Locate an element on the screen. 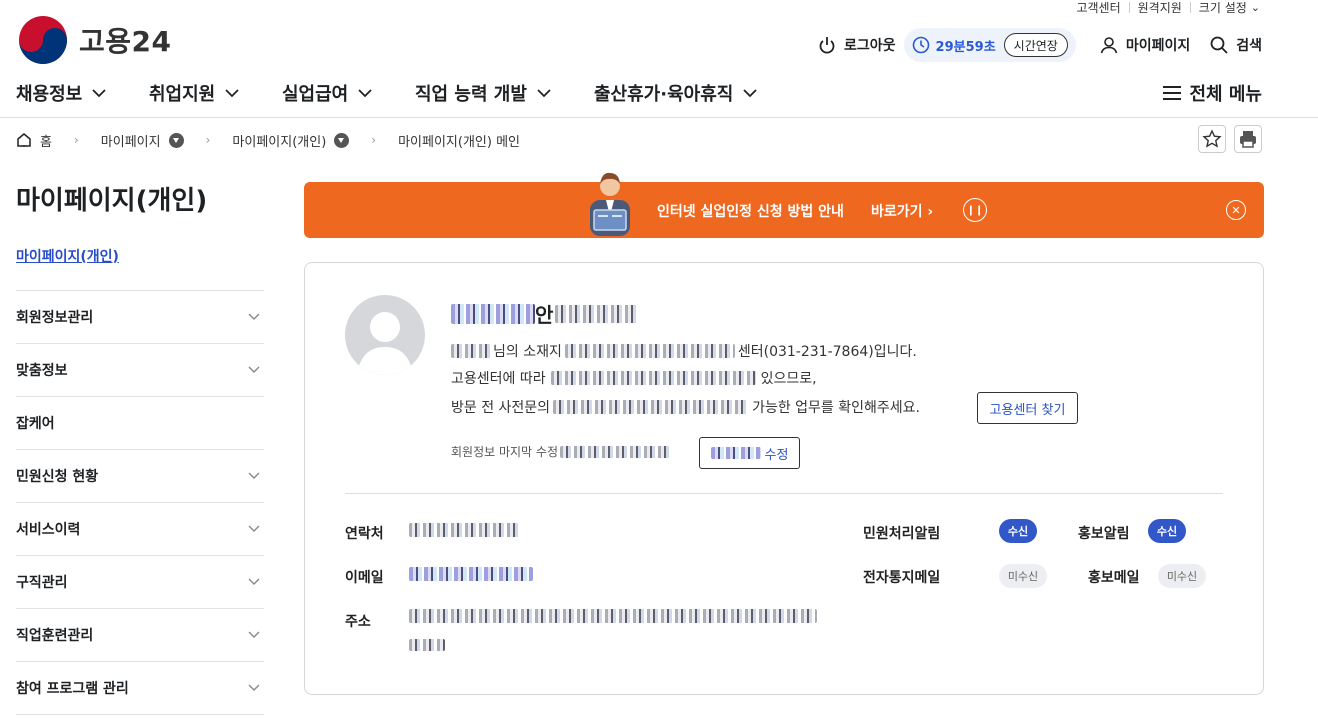 This screenshot has height=718, width=1318. gnb-item-parental-leave: 출산휴가·육아휴직 is located at coordinates (675, 93).